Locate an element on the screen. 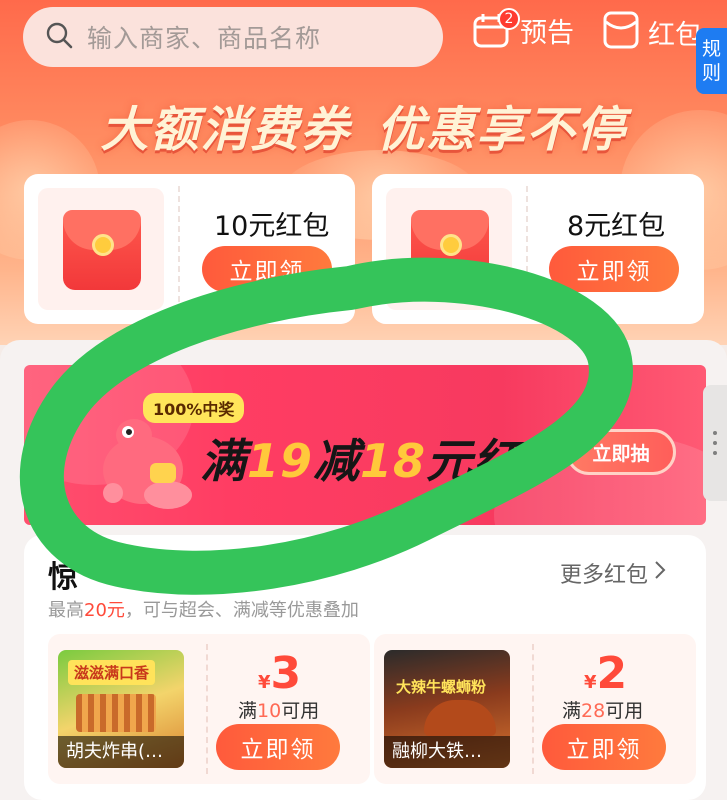 This screenshot has height=800, width=727. usage-condition: 满10可用 is located at coordinates (278, 709).